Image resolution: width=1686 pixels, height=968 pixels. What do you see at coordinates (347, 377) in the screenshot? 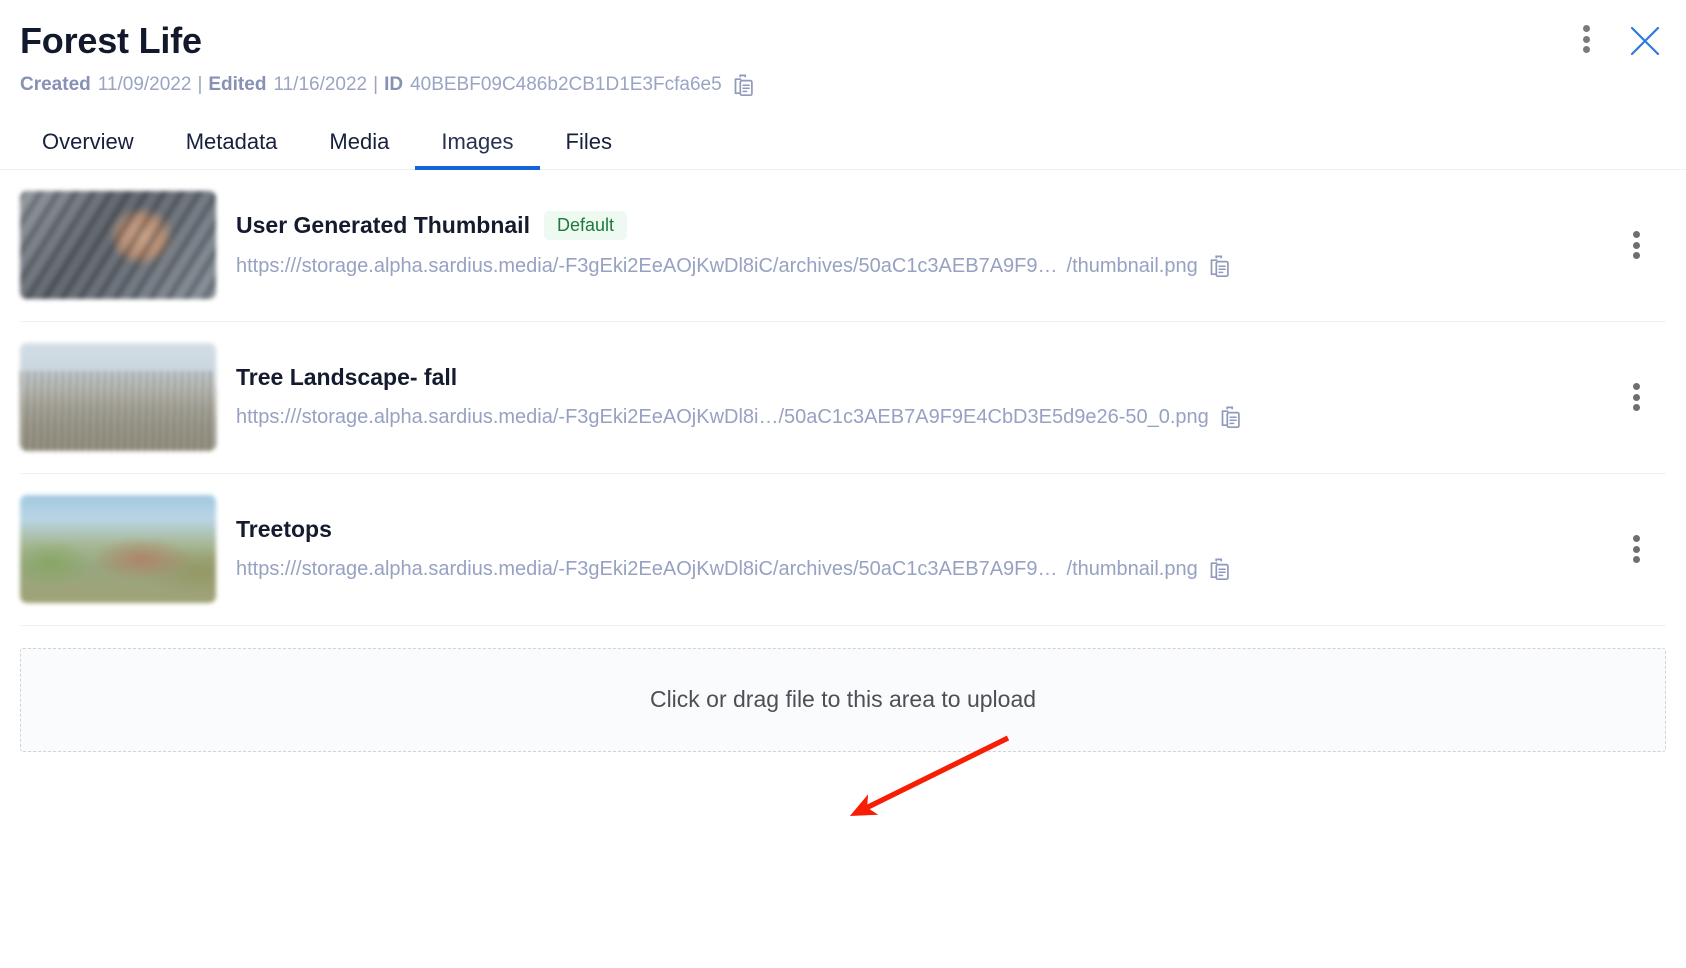
I see `image-title: Tree Landscape- fall` at bounding box center [347, 377].